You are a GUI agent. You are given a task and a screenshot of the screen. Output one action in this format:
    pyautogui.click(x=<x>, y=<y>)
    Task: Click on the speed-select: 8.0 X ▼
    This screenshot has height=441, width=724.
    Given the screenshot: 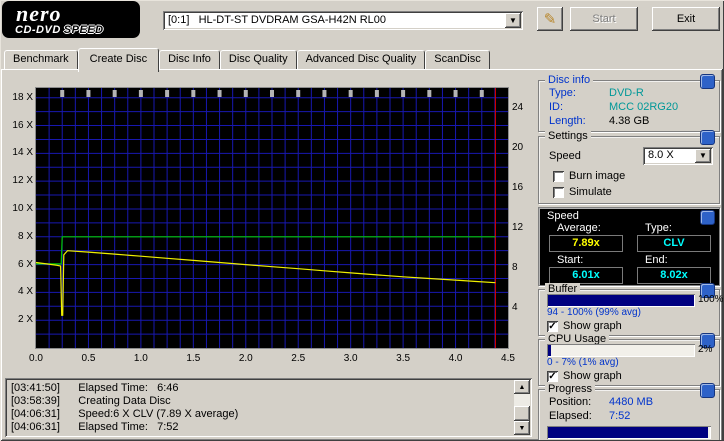 What is the action you would take?
    pyautogui.click(x=678, y=156)
    